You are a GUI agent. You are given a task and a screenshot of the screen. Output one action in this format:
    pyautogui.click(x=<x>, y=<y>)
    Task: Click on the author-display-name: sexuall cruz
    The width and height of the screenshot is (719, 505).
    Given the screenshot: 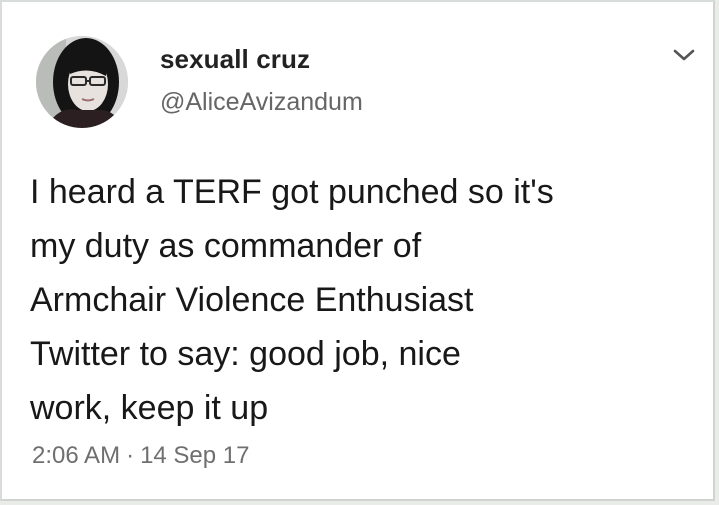 What is the action you would take?
    pyautogui.click(x=235, y=59)
    